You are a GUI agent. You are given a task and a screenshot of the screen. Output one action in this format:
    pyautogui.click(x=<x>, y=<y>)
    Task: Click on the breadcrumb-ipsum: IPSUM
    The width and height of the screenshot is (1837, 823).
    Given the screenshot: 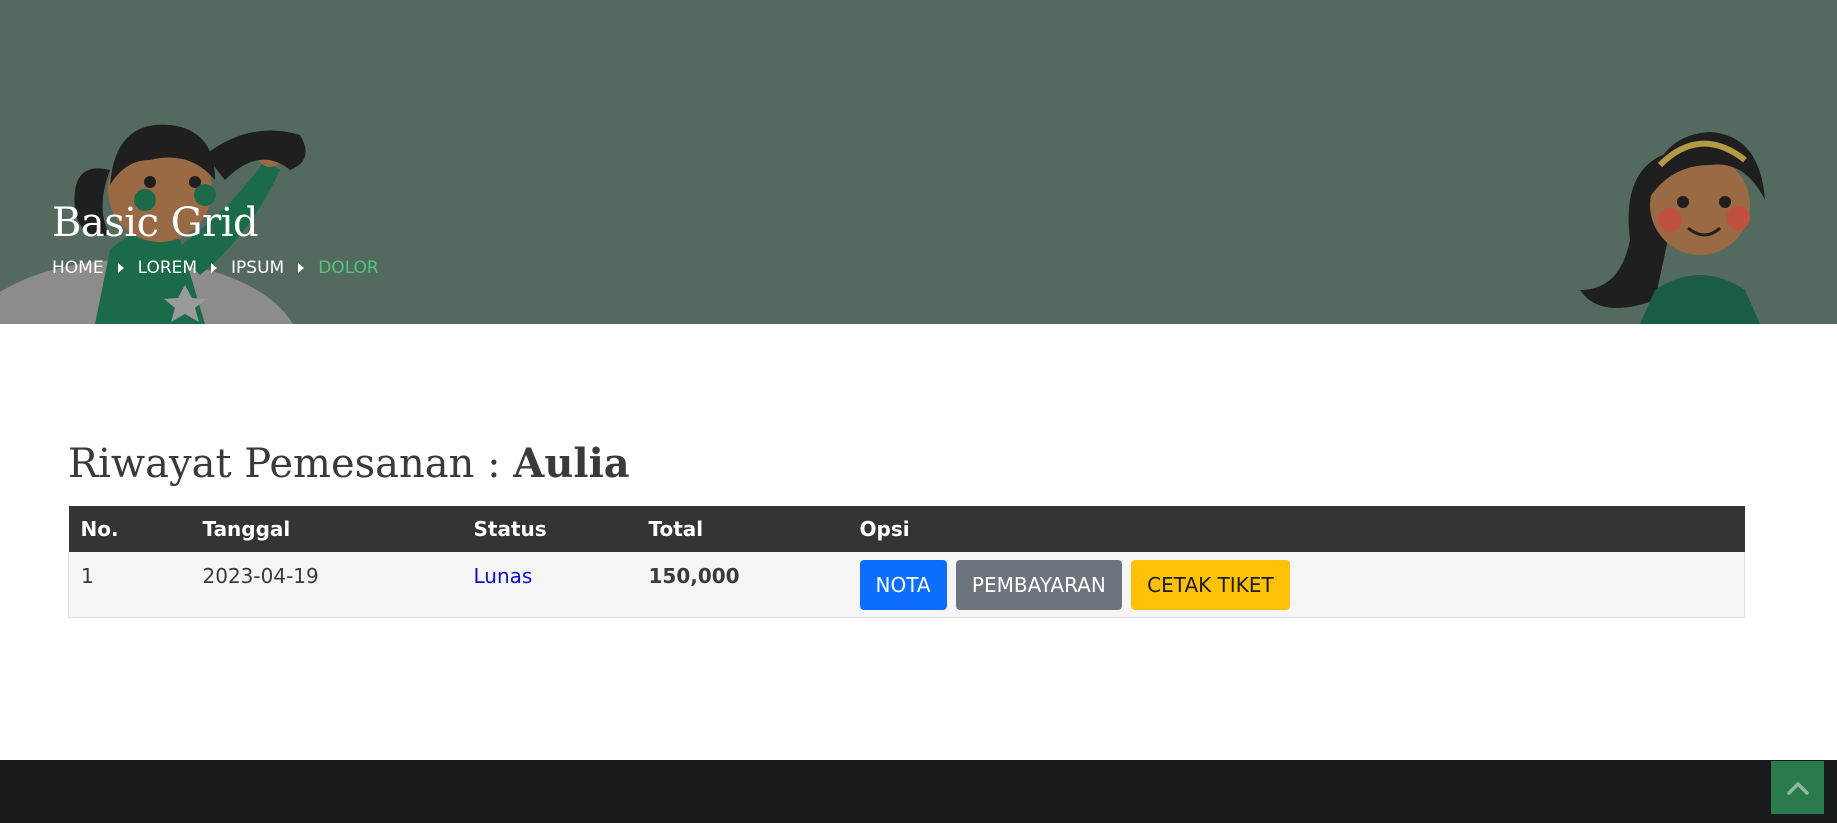 What is the action you would take?
    pyautogui.click(x=257, y=268)
    